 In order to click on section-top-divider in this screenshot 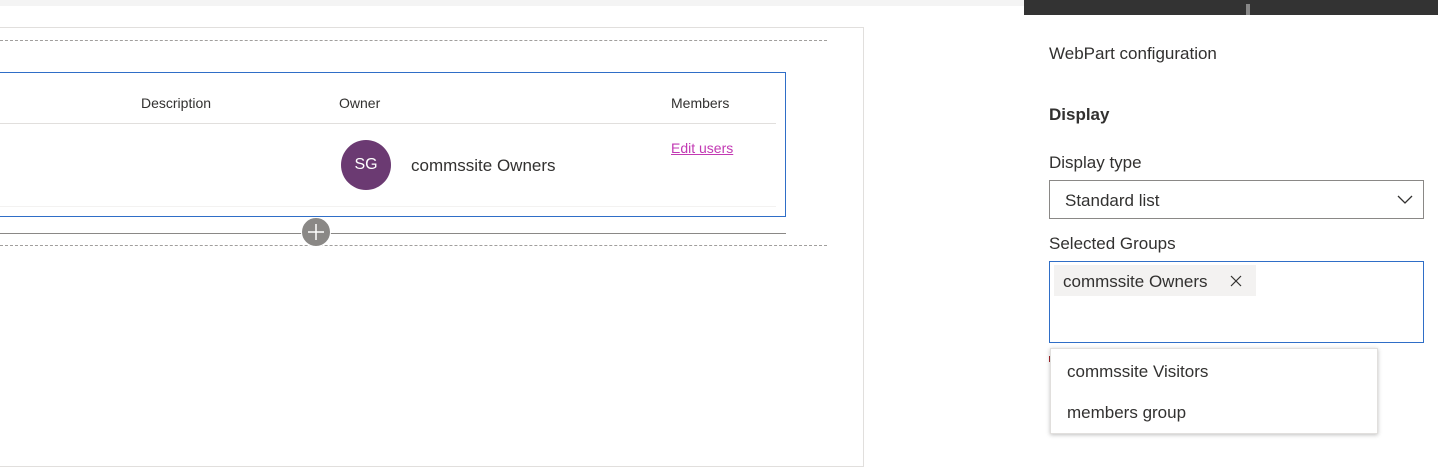, I will do `click(413, 40)`.